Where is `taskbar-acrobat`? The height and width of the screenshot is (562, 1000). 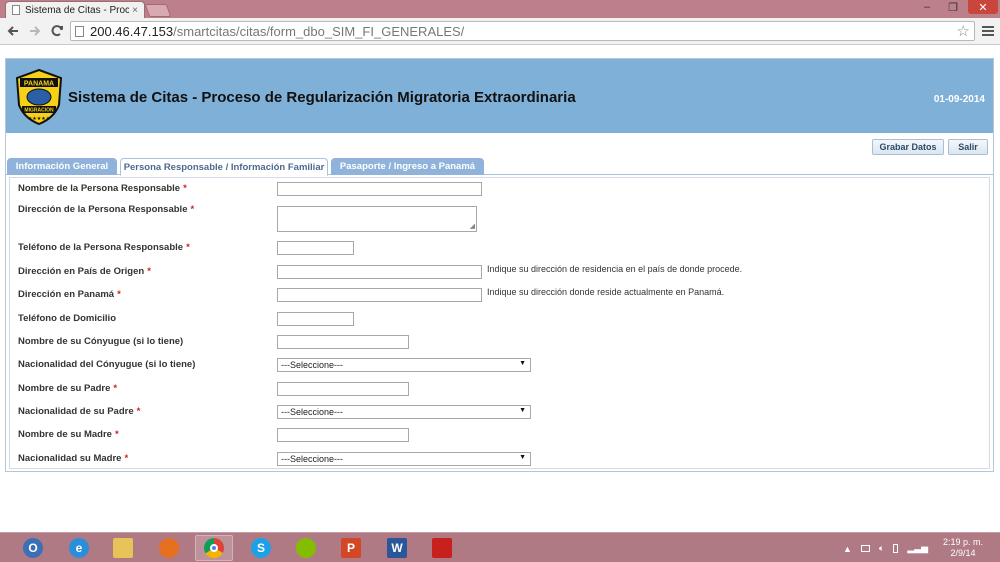 taskbar-acrobat is located at coordinates (442, 548).